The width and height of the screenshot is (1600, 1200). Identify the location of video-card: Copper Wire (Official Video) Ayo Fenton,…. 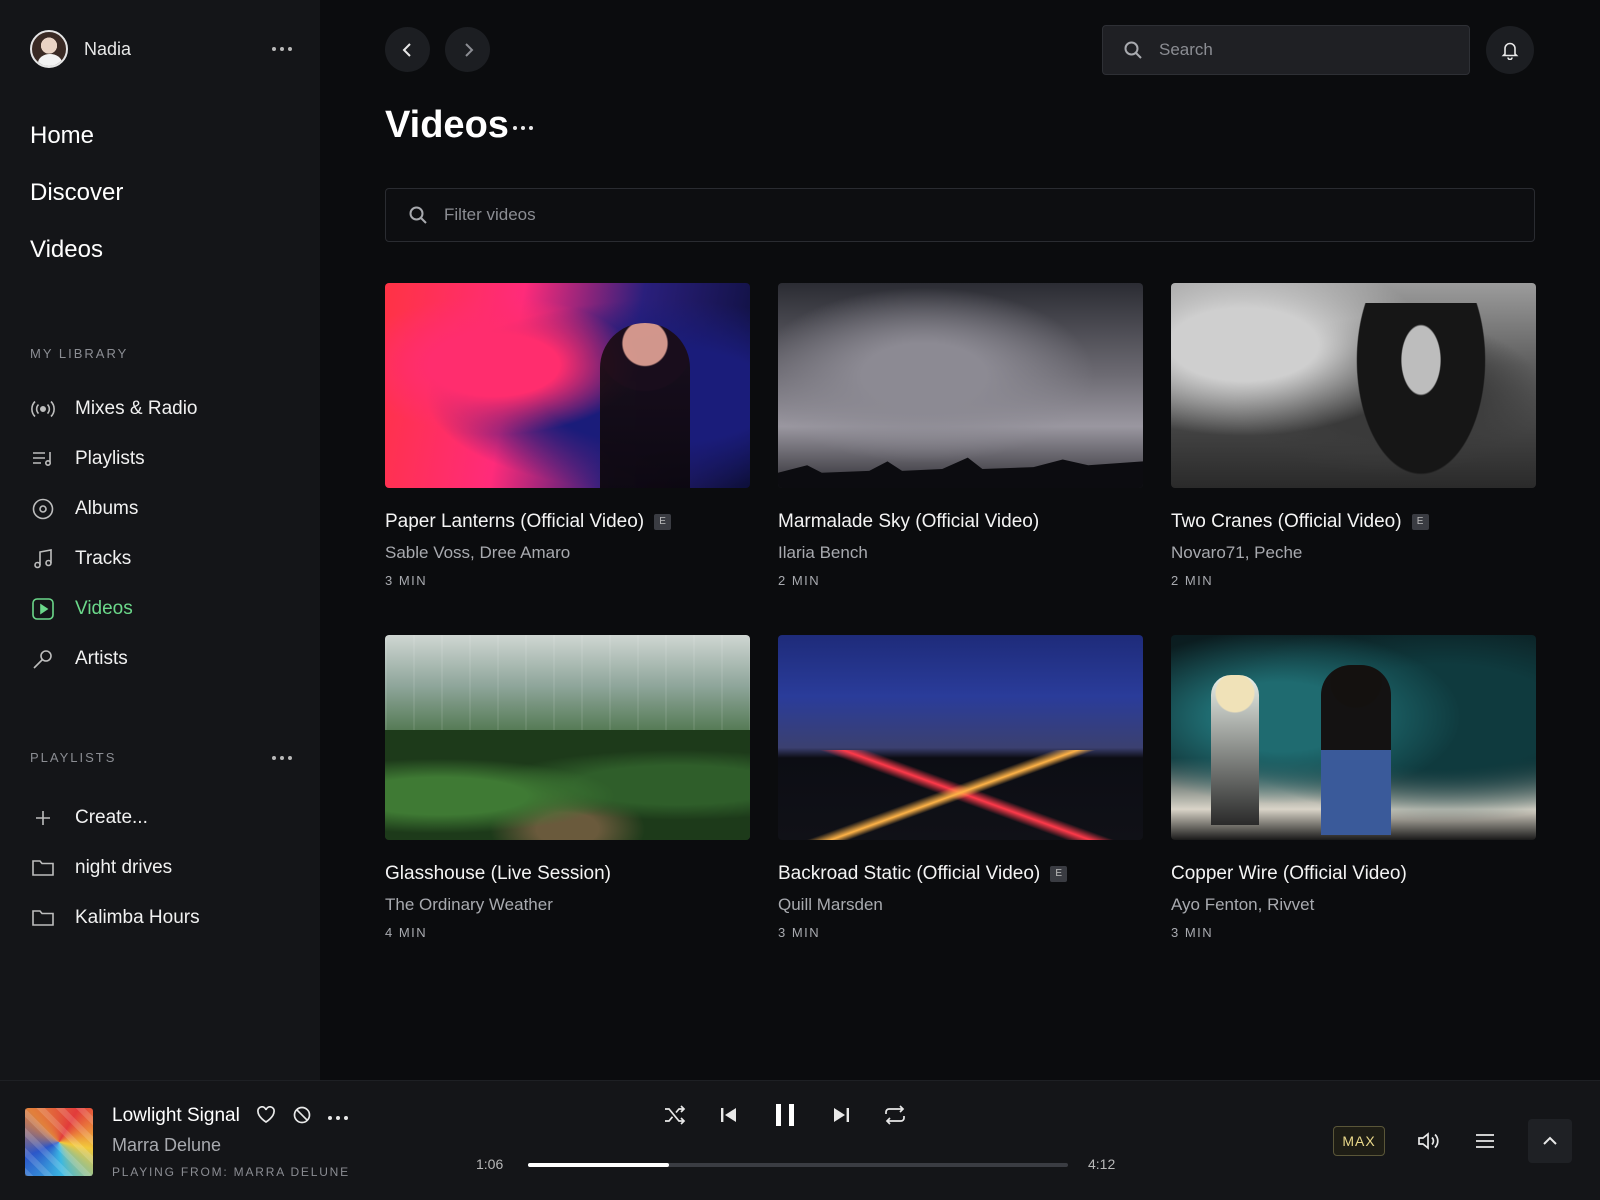
(1353, 811).